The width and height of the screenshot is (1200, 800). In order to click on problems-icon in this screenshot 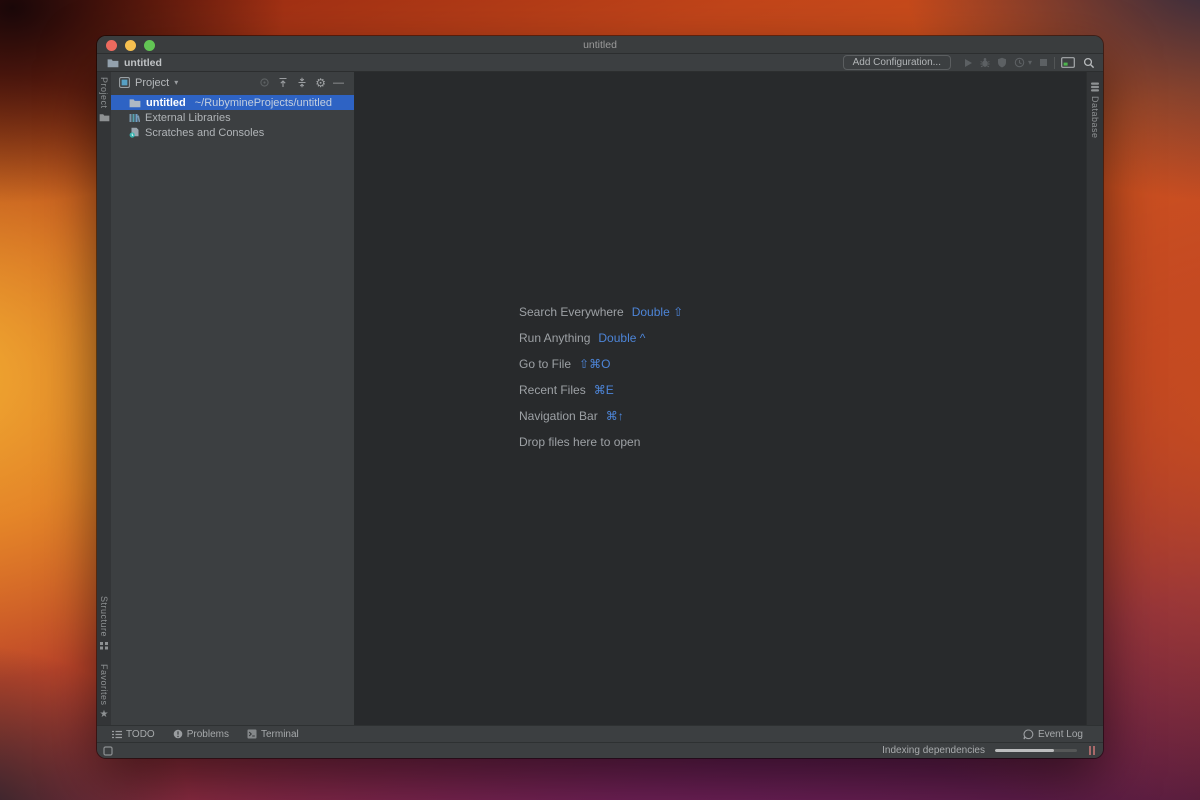, I will do `click(178, 734)`.